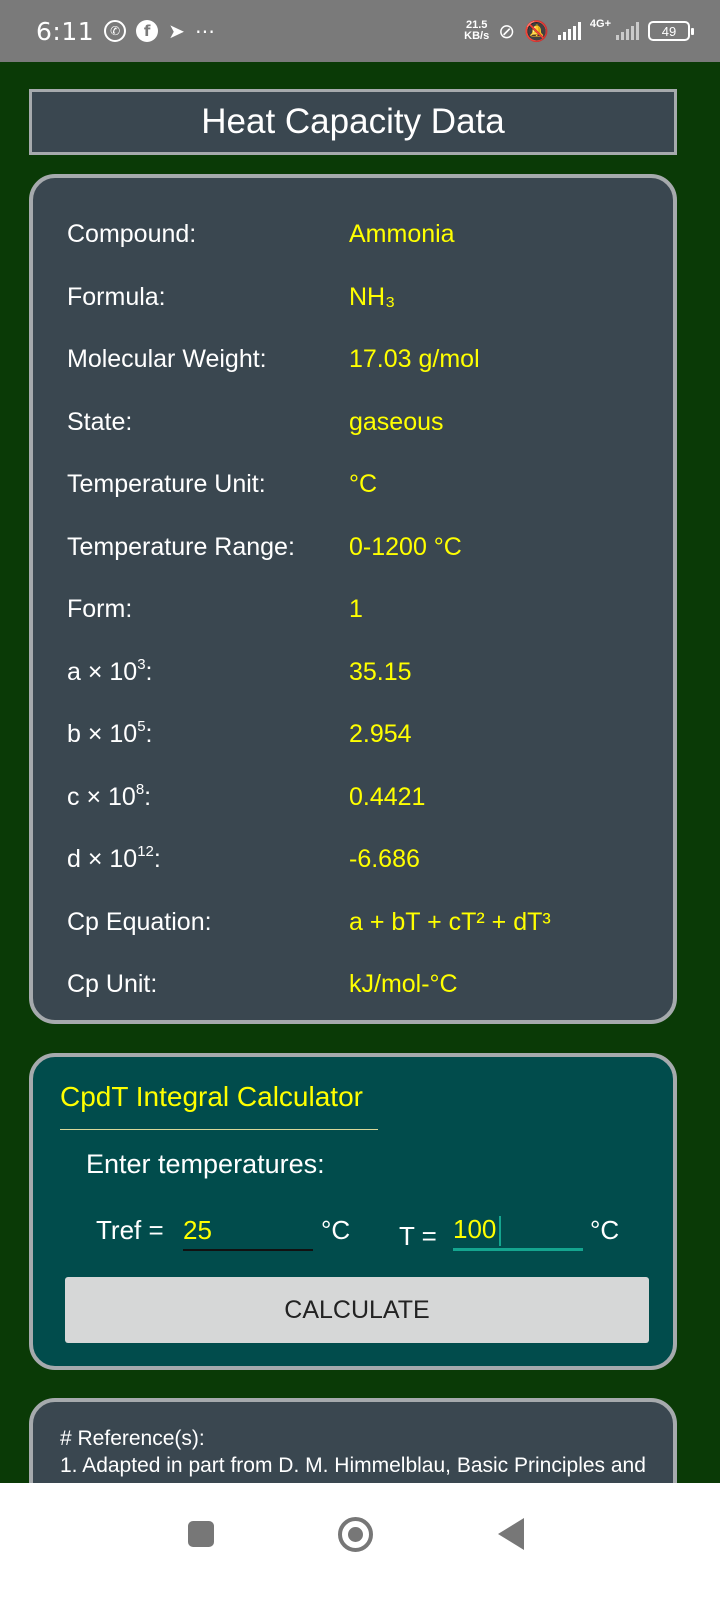 This screenshot has width=720, height=1600. I want to click on coefficient-d-exponent: 12, so click(145, 851).